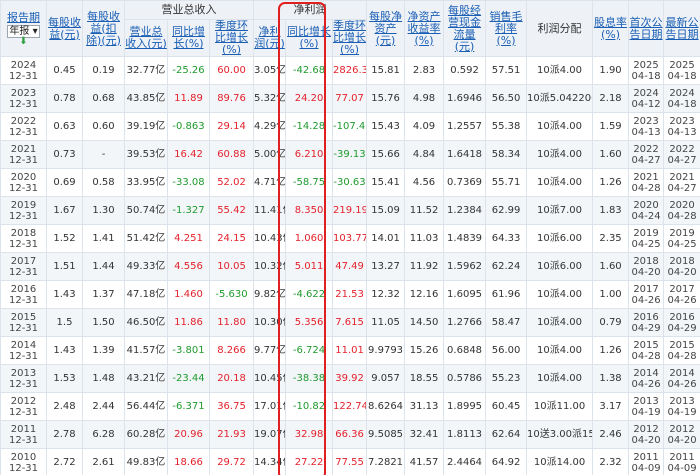  What do you see at coordinates (646, 154) in the screenshot?
I see `first-announce-cell: 2022 04-27` at bounding box center [646, 154].